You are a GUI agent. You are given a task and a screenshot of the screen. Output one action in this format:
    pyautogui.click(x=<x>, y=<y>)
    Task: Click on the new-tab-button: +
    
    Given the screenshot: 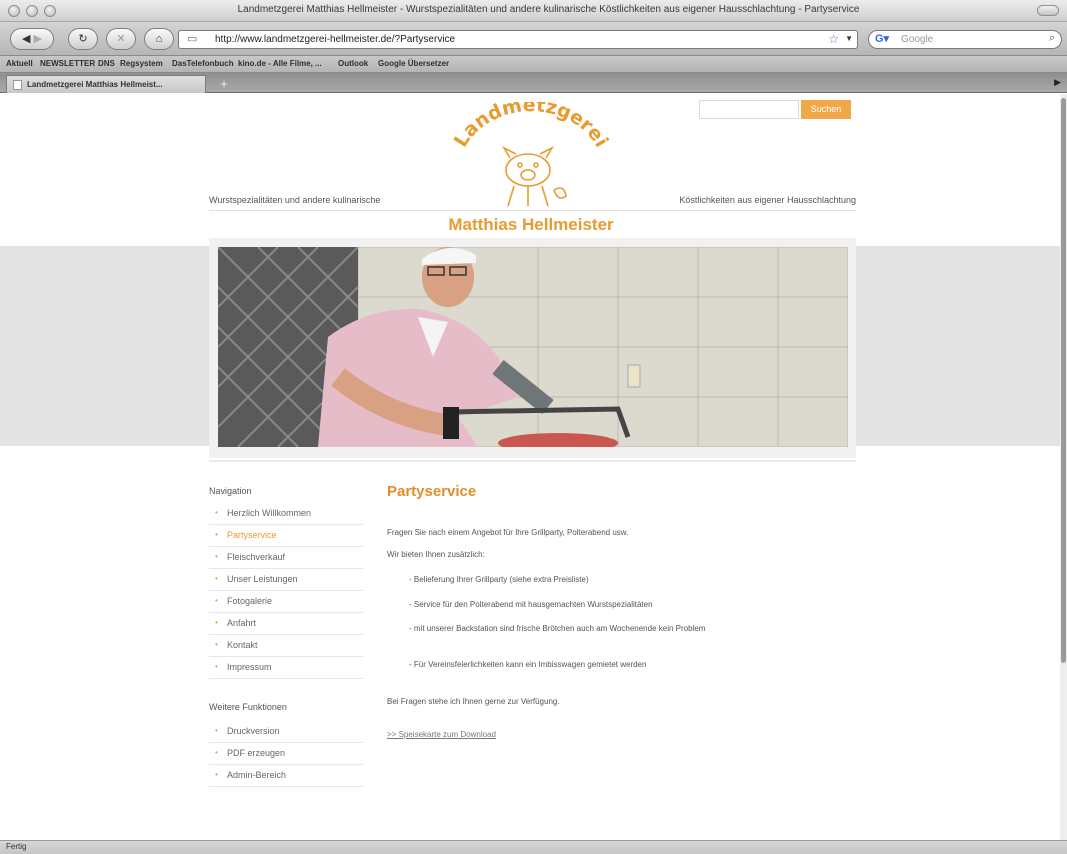 What is the action you would take?
    pyautogui.click(x=224, y=84)
    